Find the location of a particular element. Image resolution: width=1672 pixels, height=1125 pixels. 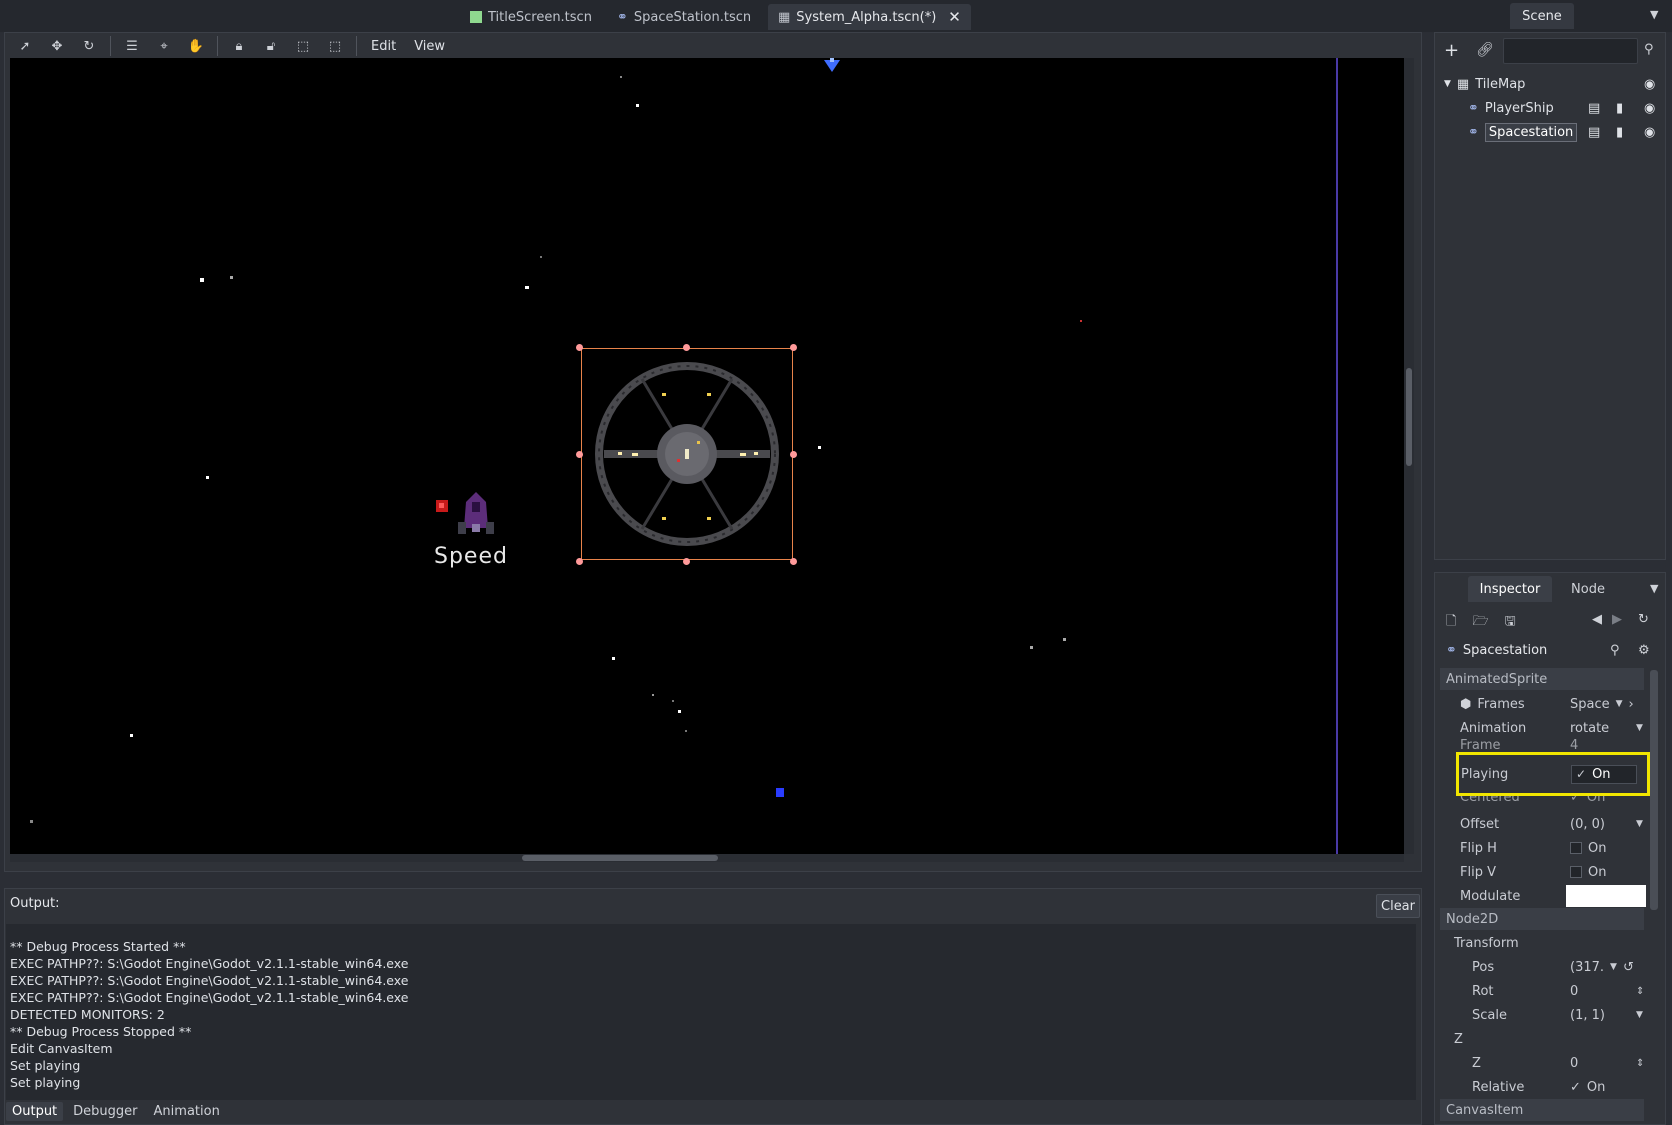

prop-pos: Pos (317. ▼ ↺ is located at coordinates (1542, 967).